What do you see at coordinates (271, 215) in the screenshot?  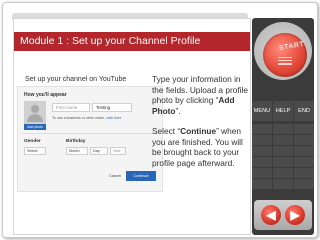 I see `arrow-left-icon: ◀` at bounding box center [271, 215].